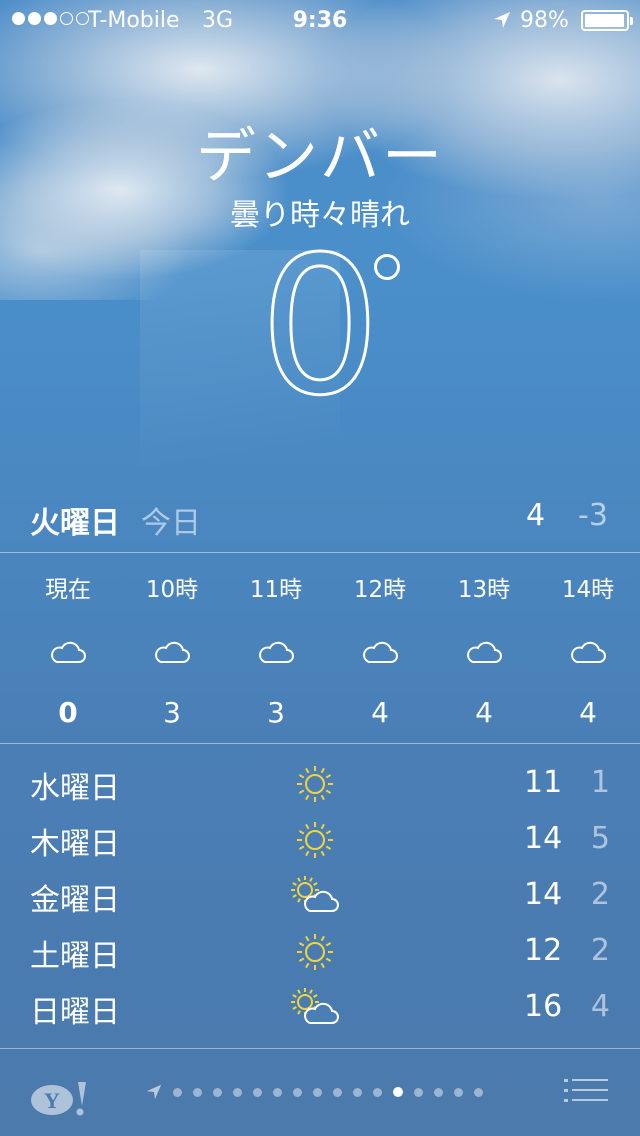  Describe the element at coordinates (320, 552) in the screenshot. I see `divider-top` at that location.